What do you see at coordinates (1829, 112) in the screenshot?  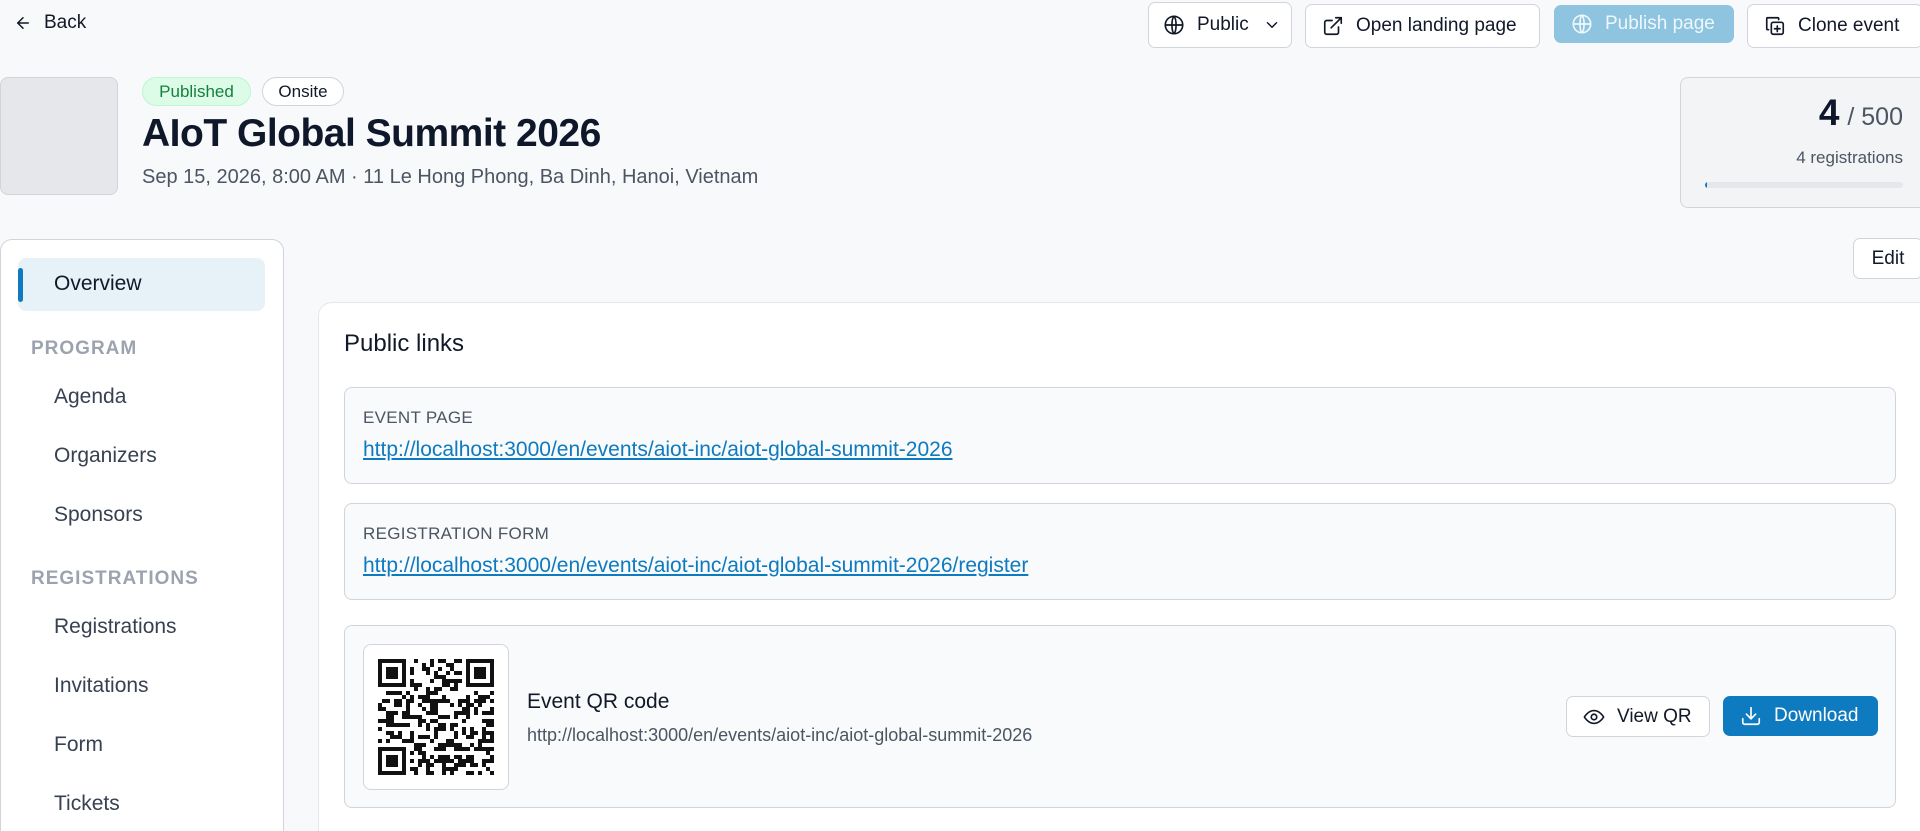 I see `registration-count: 4` at bounding box center [1829, 112].